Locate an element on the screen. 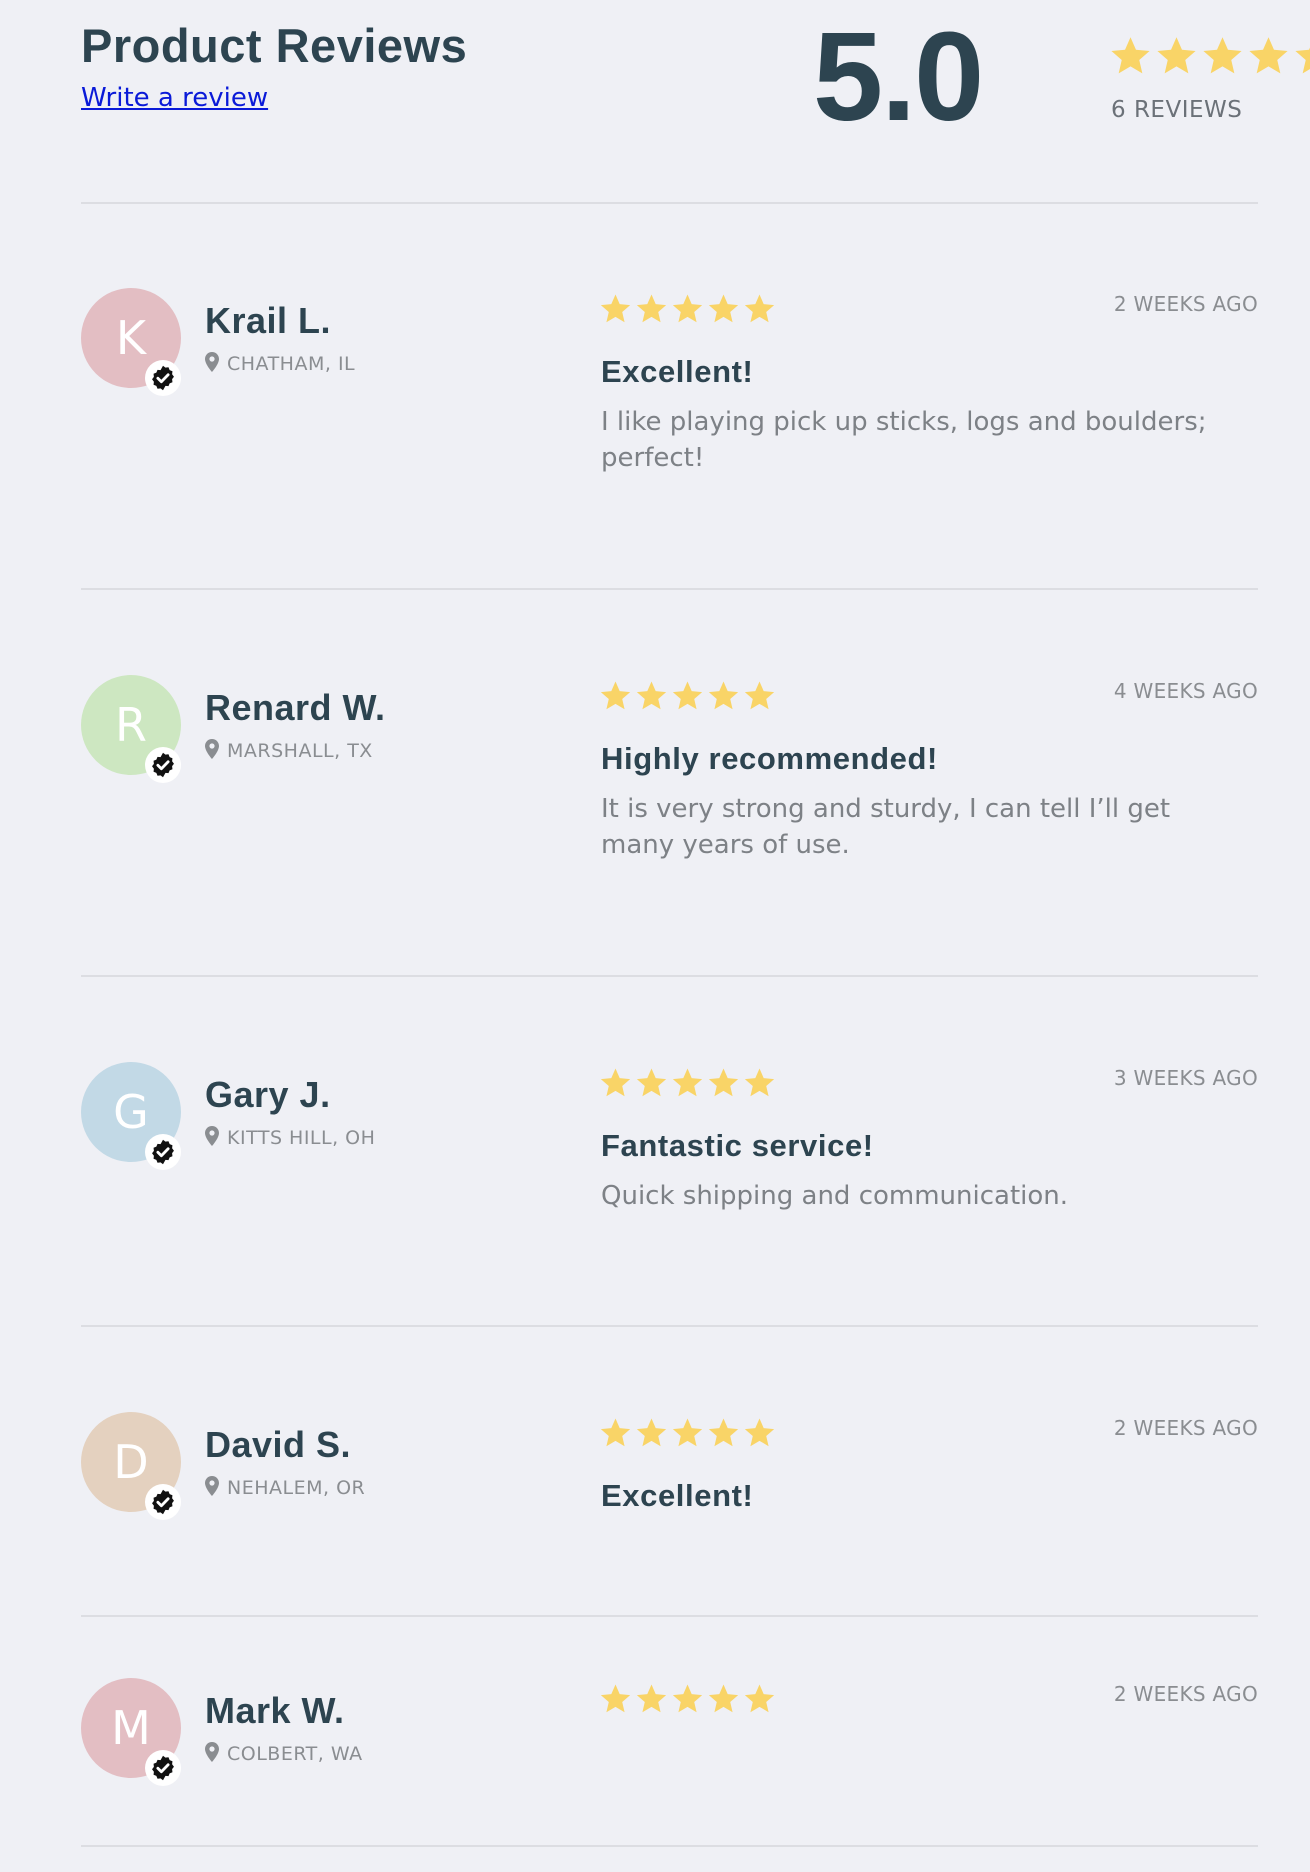  avatar-initial: D is located at coordinates (131, 1462).